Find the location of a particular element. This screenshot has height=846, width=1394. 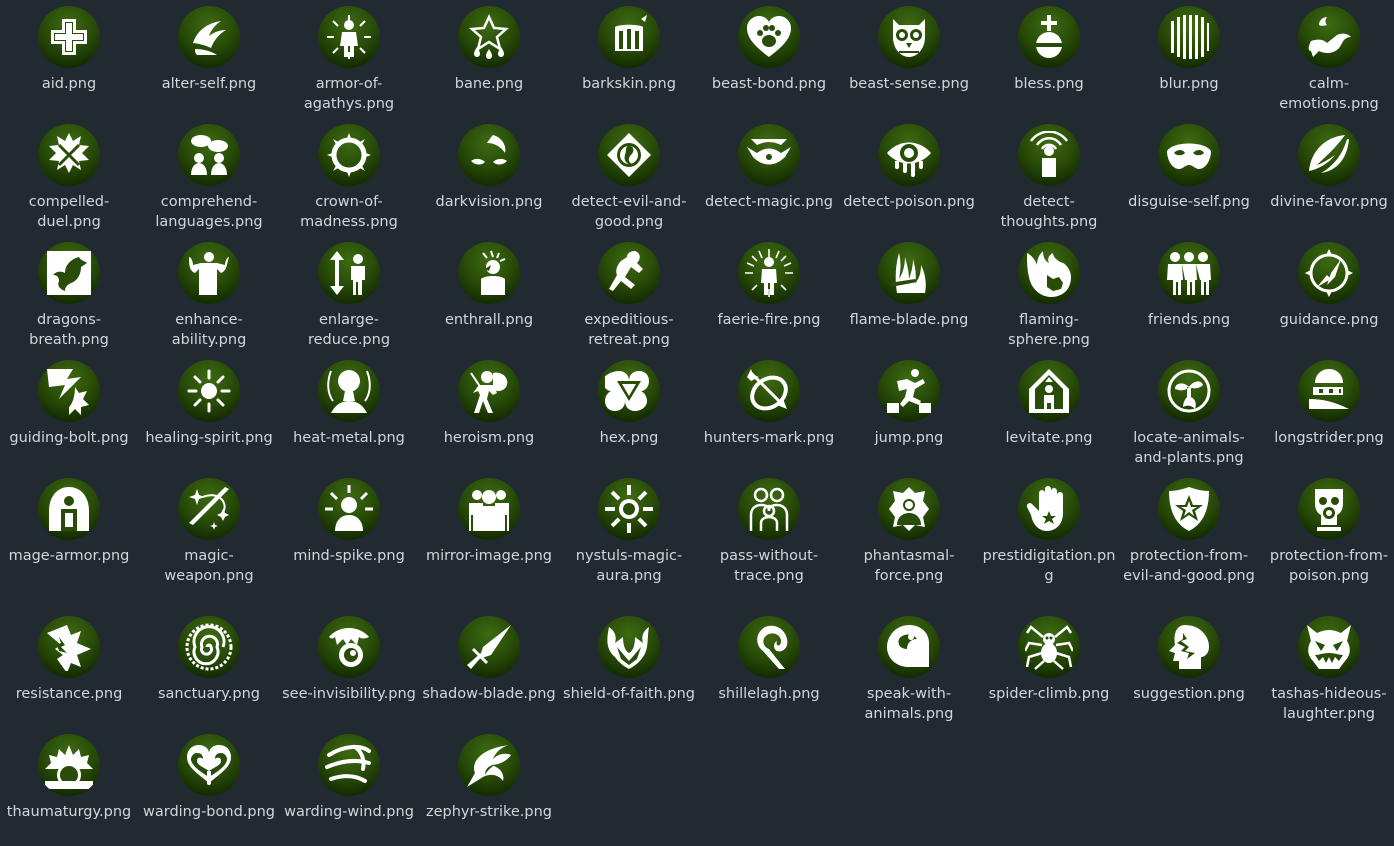

file-item: see-invisibility.png is located at coordinates (349, 669).